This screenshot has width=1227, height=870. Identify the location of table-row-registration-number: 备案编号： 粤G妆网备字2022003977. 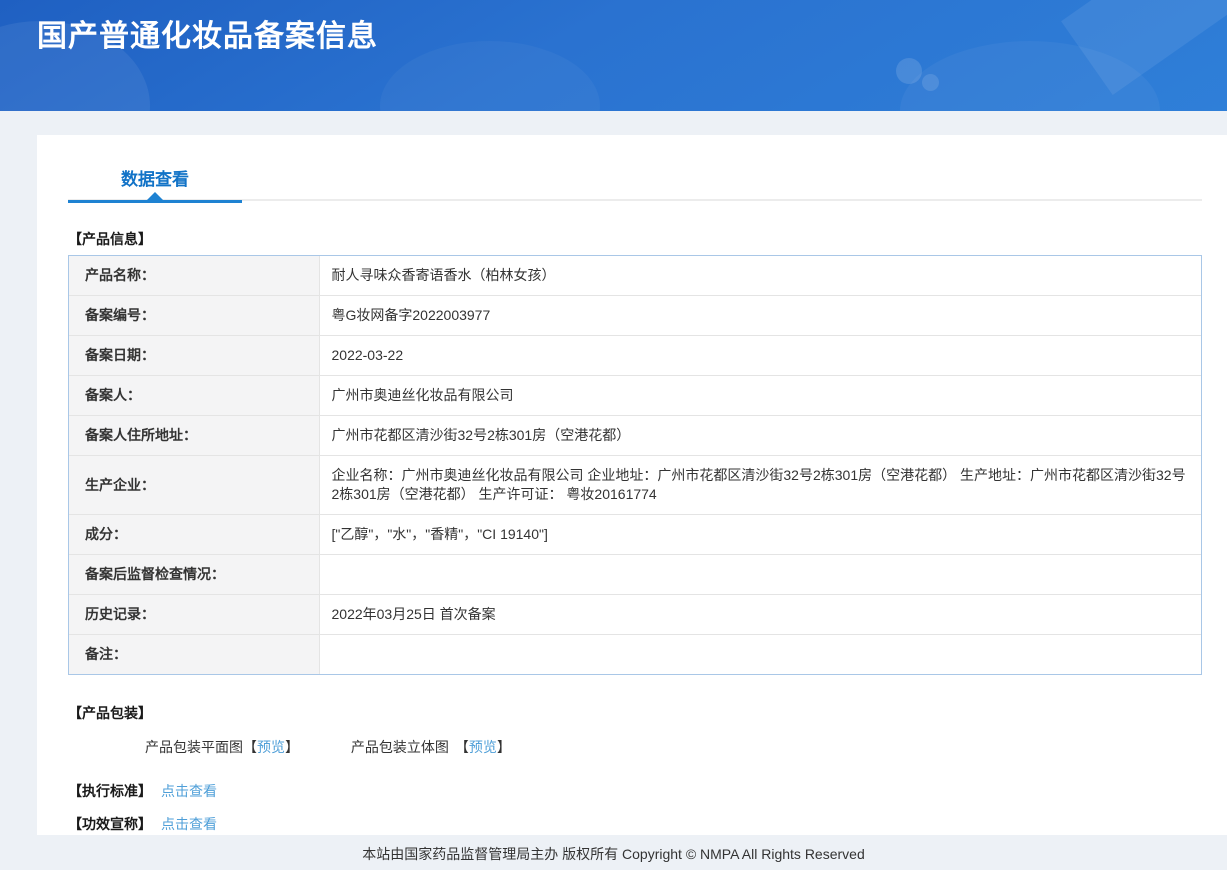
(635, 315).